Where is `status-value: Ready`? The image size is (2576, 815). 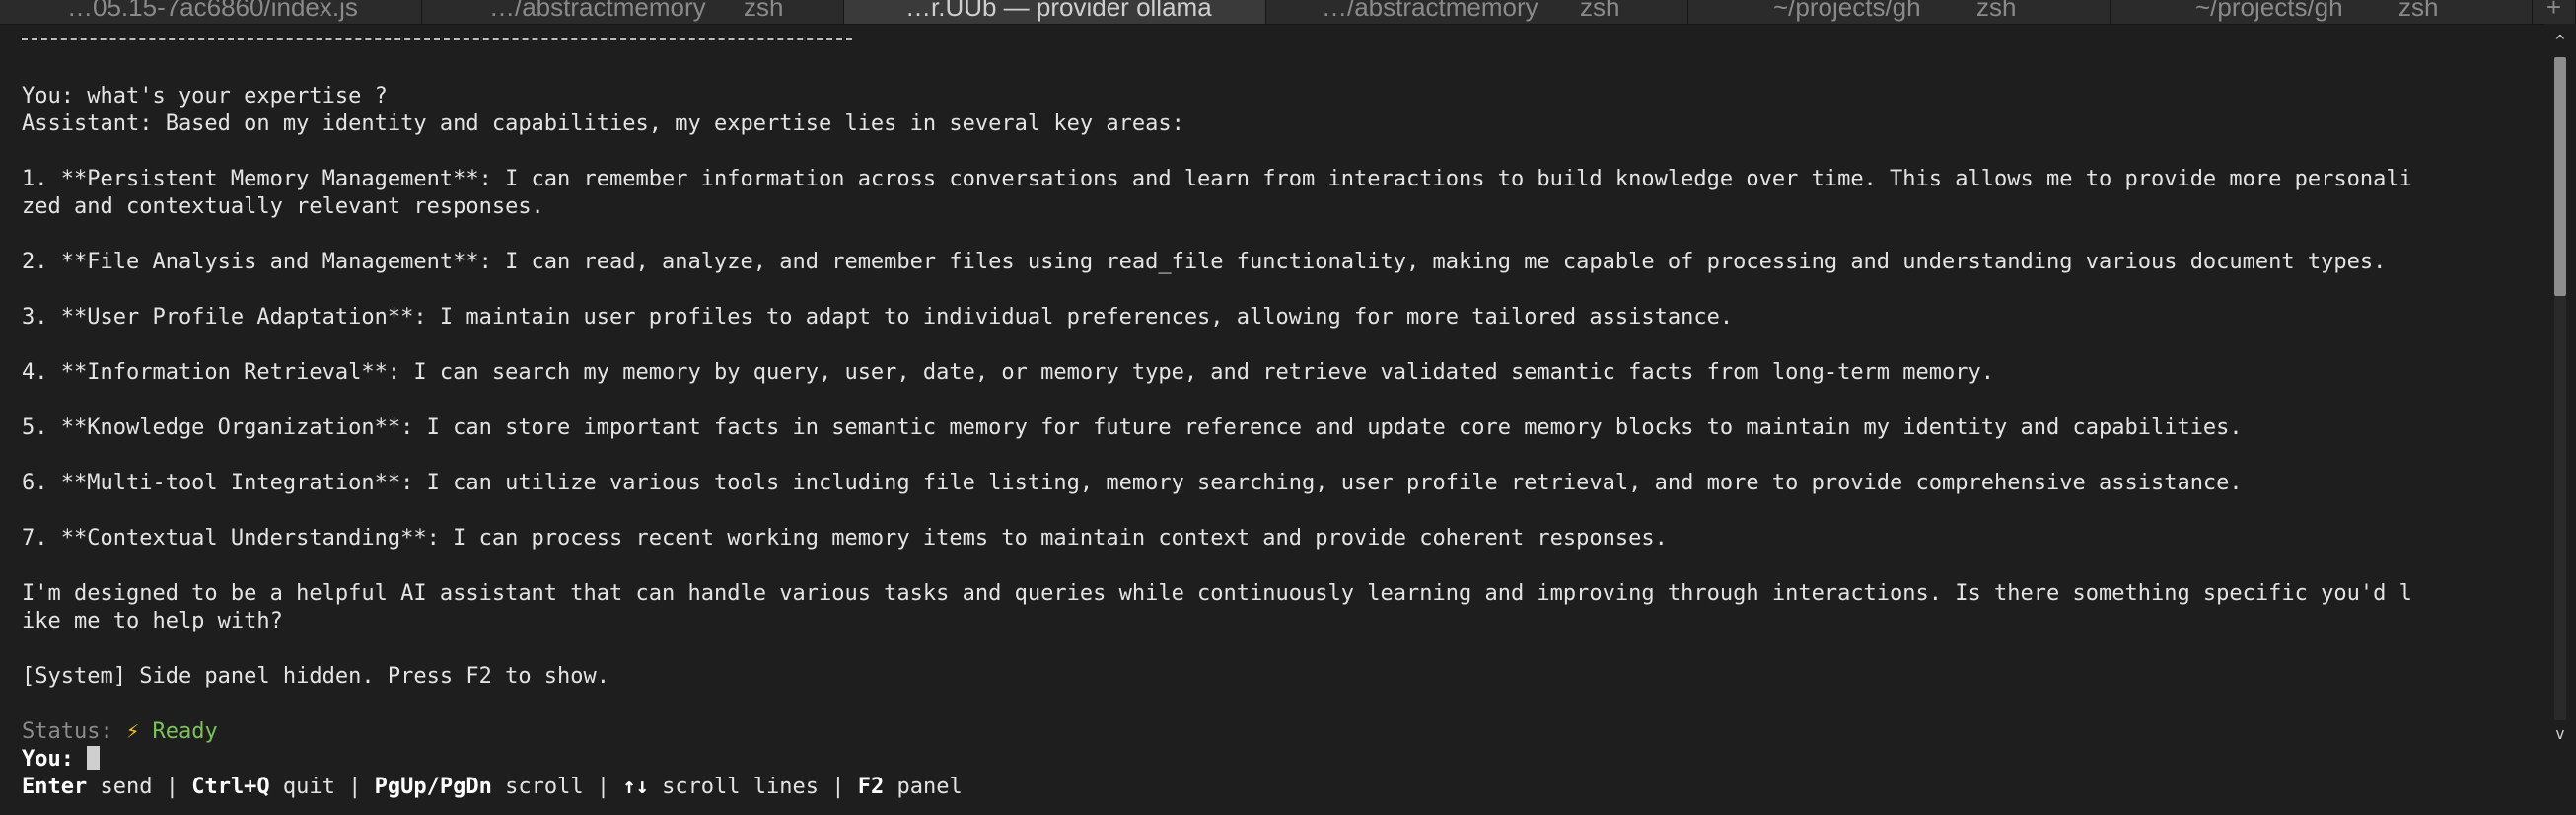
status-value: Ready is located at coordinates (185, 731).